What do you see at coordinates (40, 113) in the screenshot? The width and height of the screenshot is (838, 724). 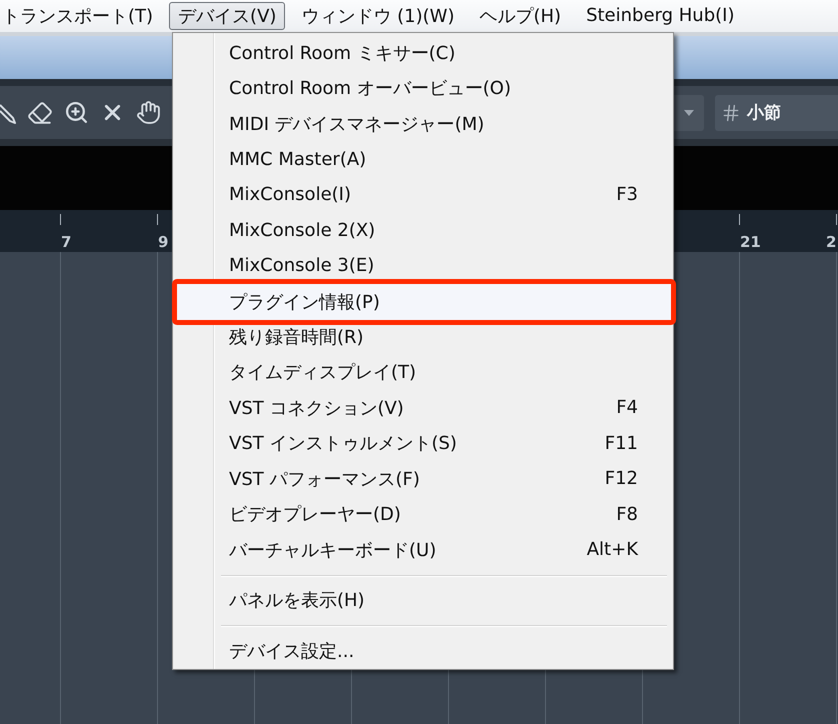 I see `eraser-icon` at bounding box center [40, 113].